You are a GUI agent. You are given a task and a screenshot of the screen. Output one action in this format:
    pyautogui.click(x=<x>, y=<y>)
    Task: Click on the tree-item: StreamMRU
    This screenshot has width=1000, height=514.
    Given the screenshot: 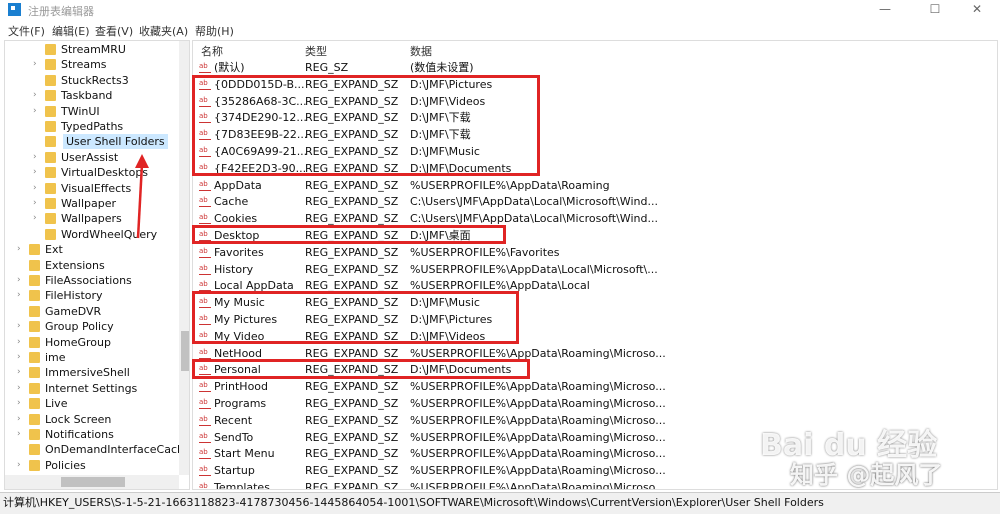 What is the action you would take?
    pyautogui.click(x=92, y=49)
    